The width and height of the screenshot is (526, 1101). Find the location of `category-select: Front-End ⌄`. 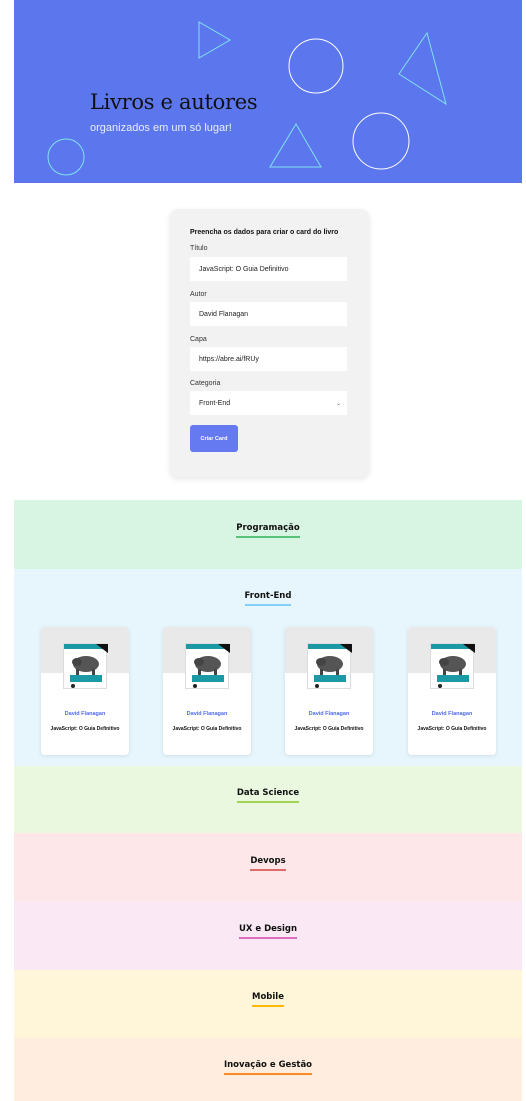

category-select: Front-End ⌄ is located at coordinates (268, 403).